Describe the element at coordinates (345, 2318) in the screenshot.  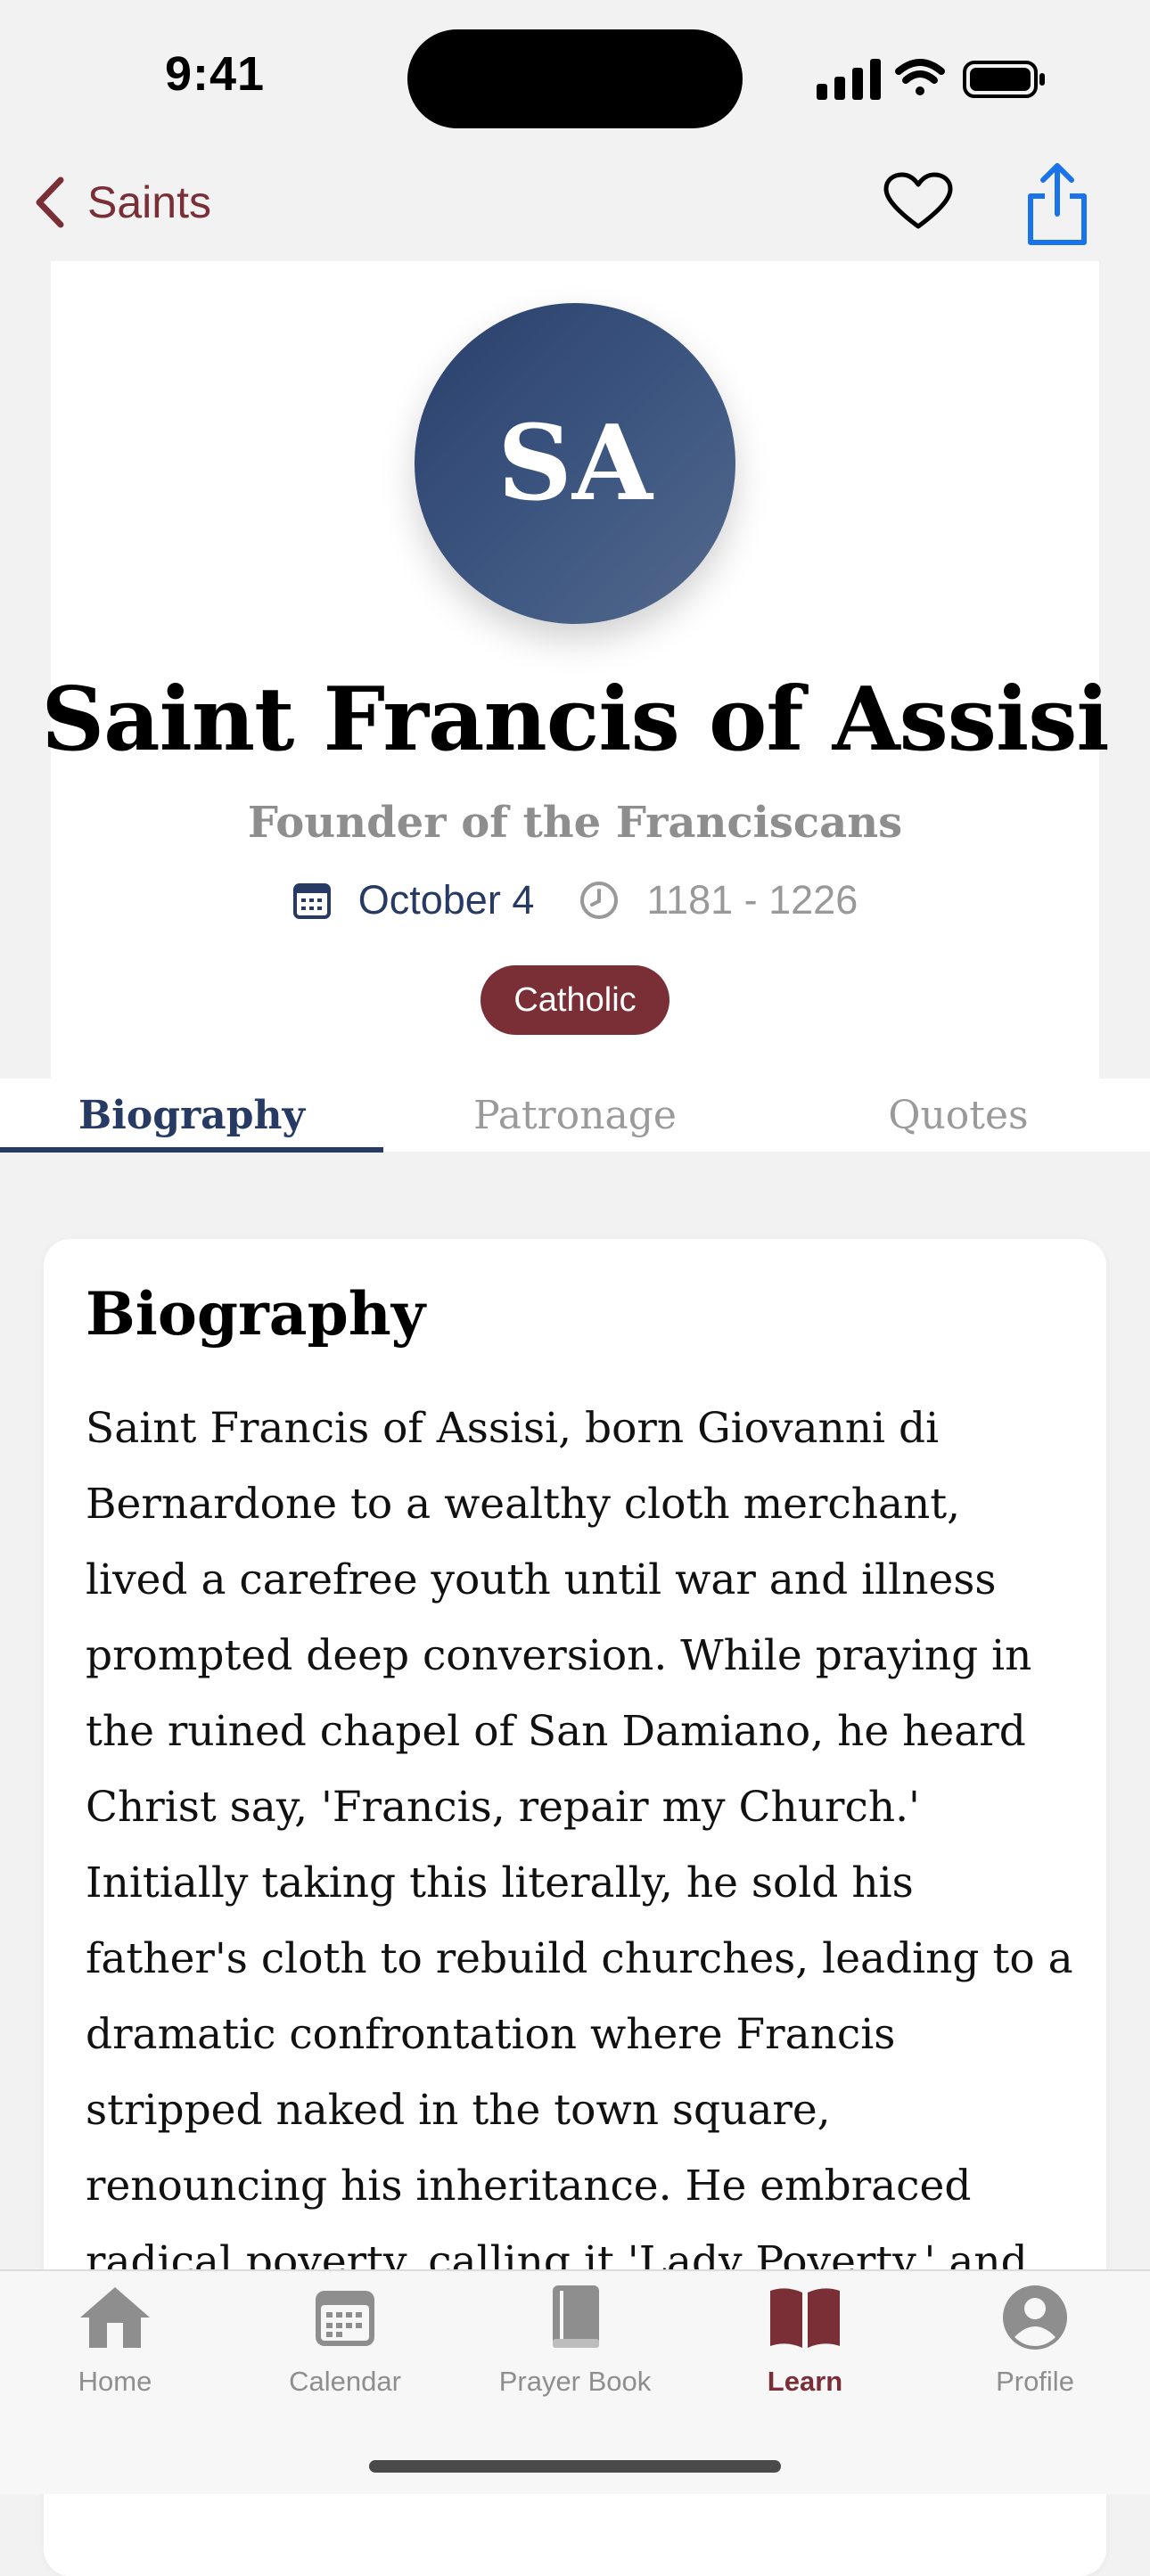
I see `calendar-icon` at that location.